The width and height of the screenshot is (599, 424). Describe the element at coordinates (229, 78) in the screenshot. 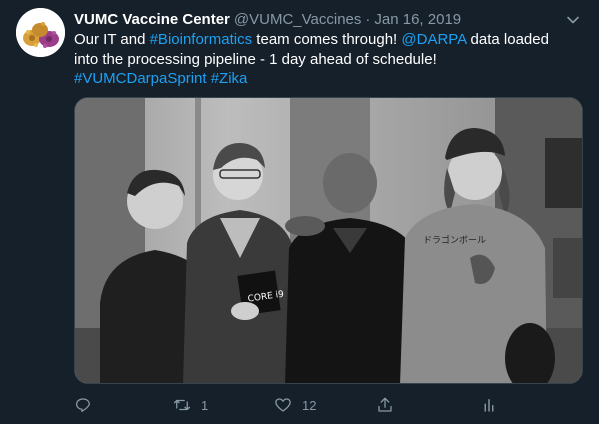

I see `hashtag-link: #Zika` at that location.